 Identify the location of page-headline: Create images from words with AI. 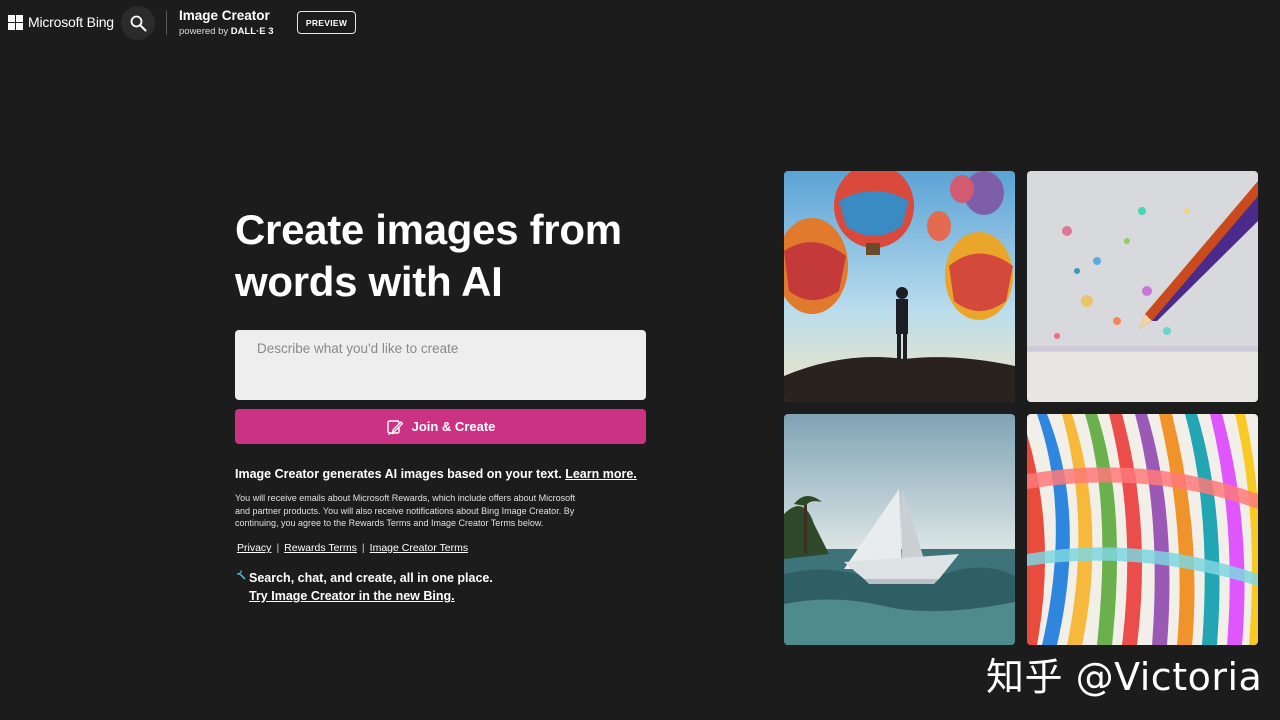
(465, 256).